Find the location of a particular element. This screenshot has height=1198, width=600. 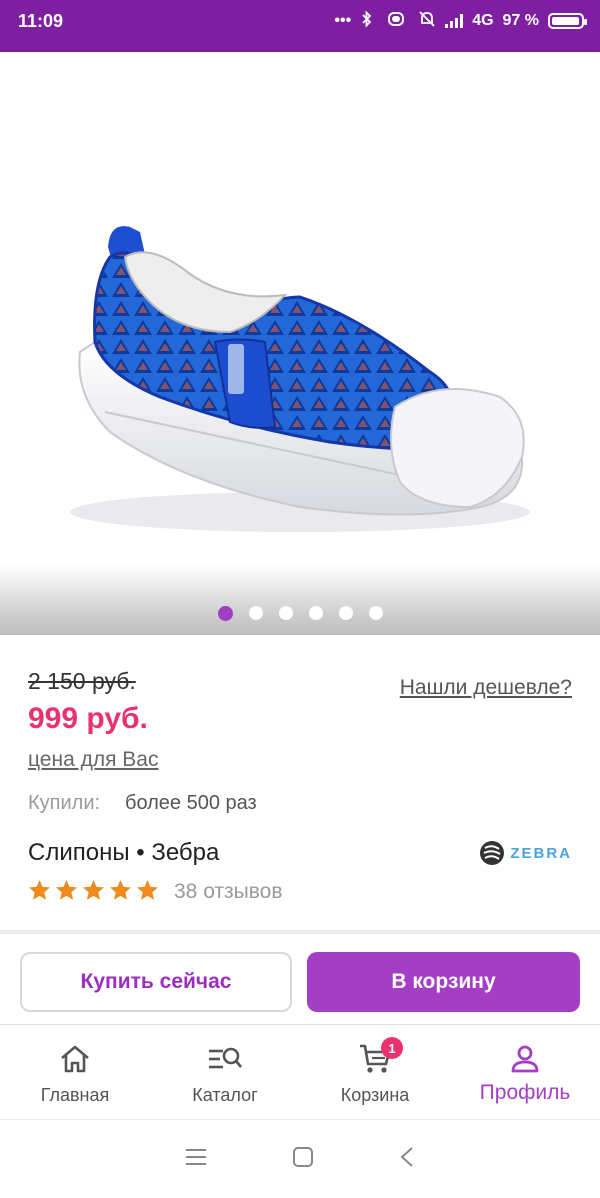

section-divider is located at coordinates (300, 932).